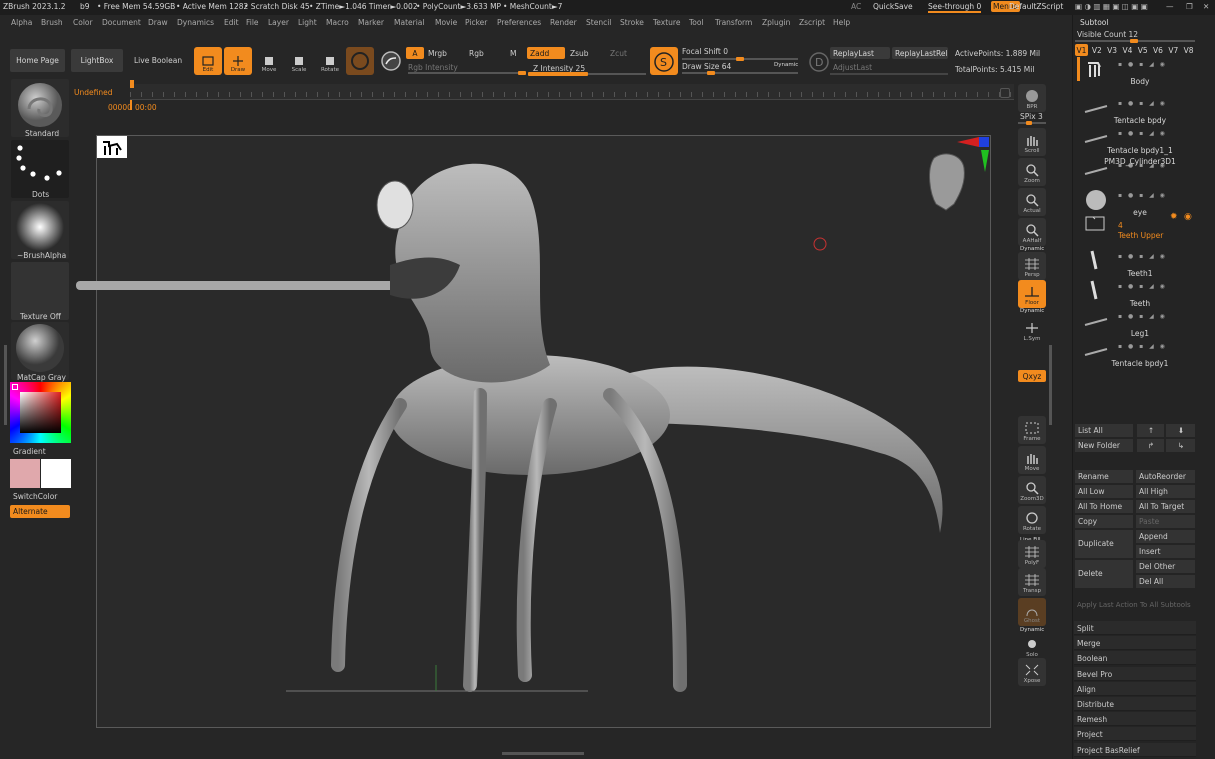  What do you see at coordinates (1158, 50) in the screenshot?
I see `version-v6-button: V6` at bounding box center [1158, 50].